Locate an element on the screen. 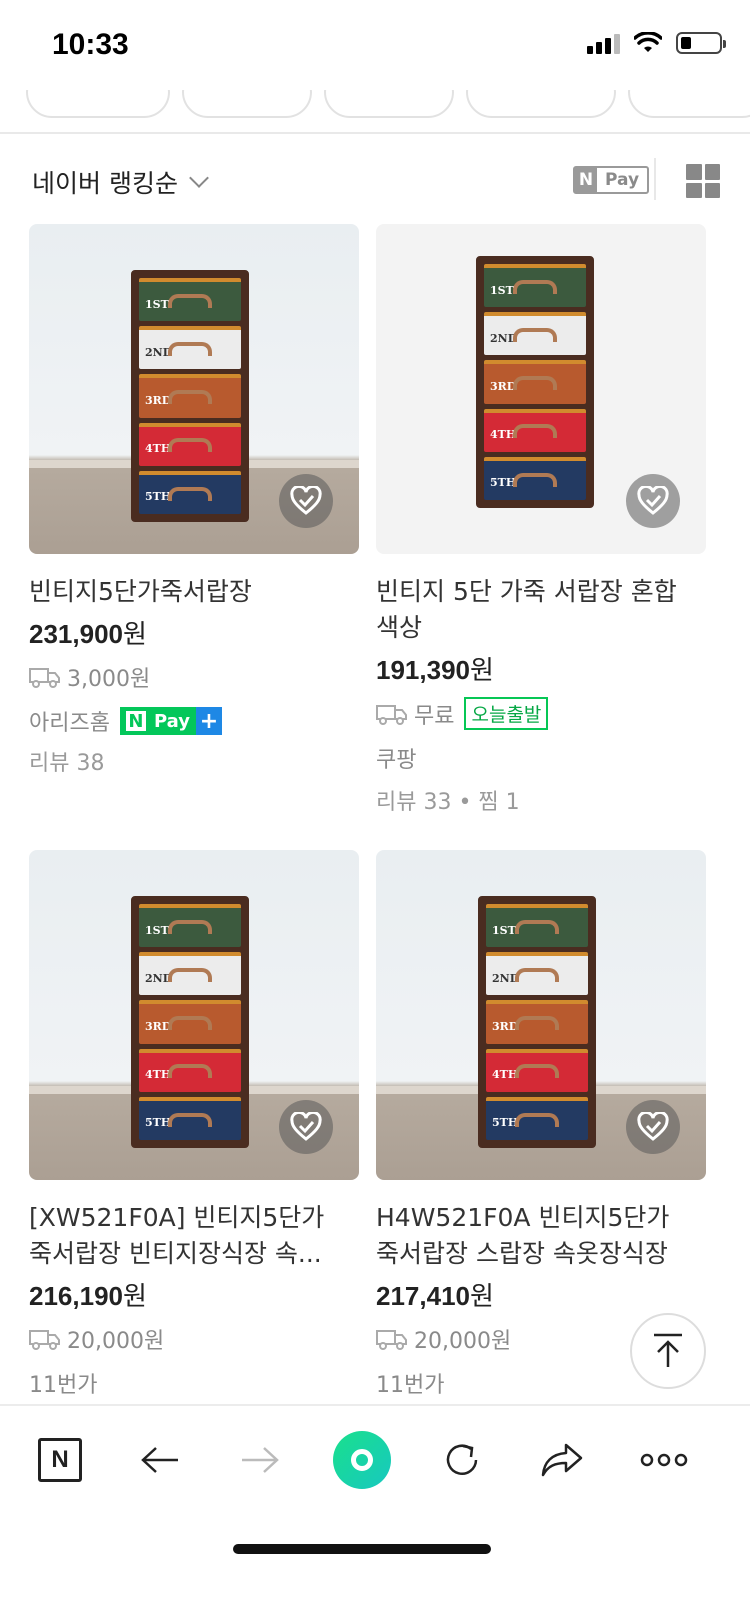  shipping-info: 20,000원 is located at coordinates (194, 1339).